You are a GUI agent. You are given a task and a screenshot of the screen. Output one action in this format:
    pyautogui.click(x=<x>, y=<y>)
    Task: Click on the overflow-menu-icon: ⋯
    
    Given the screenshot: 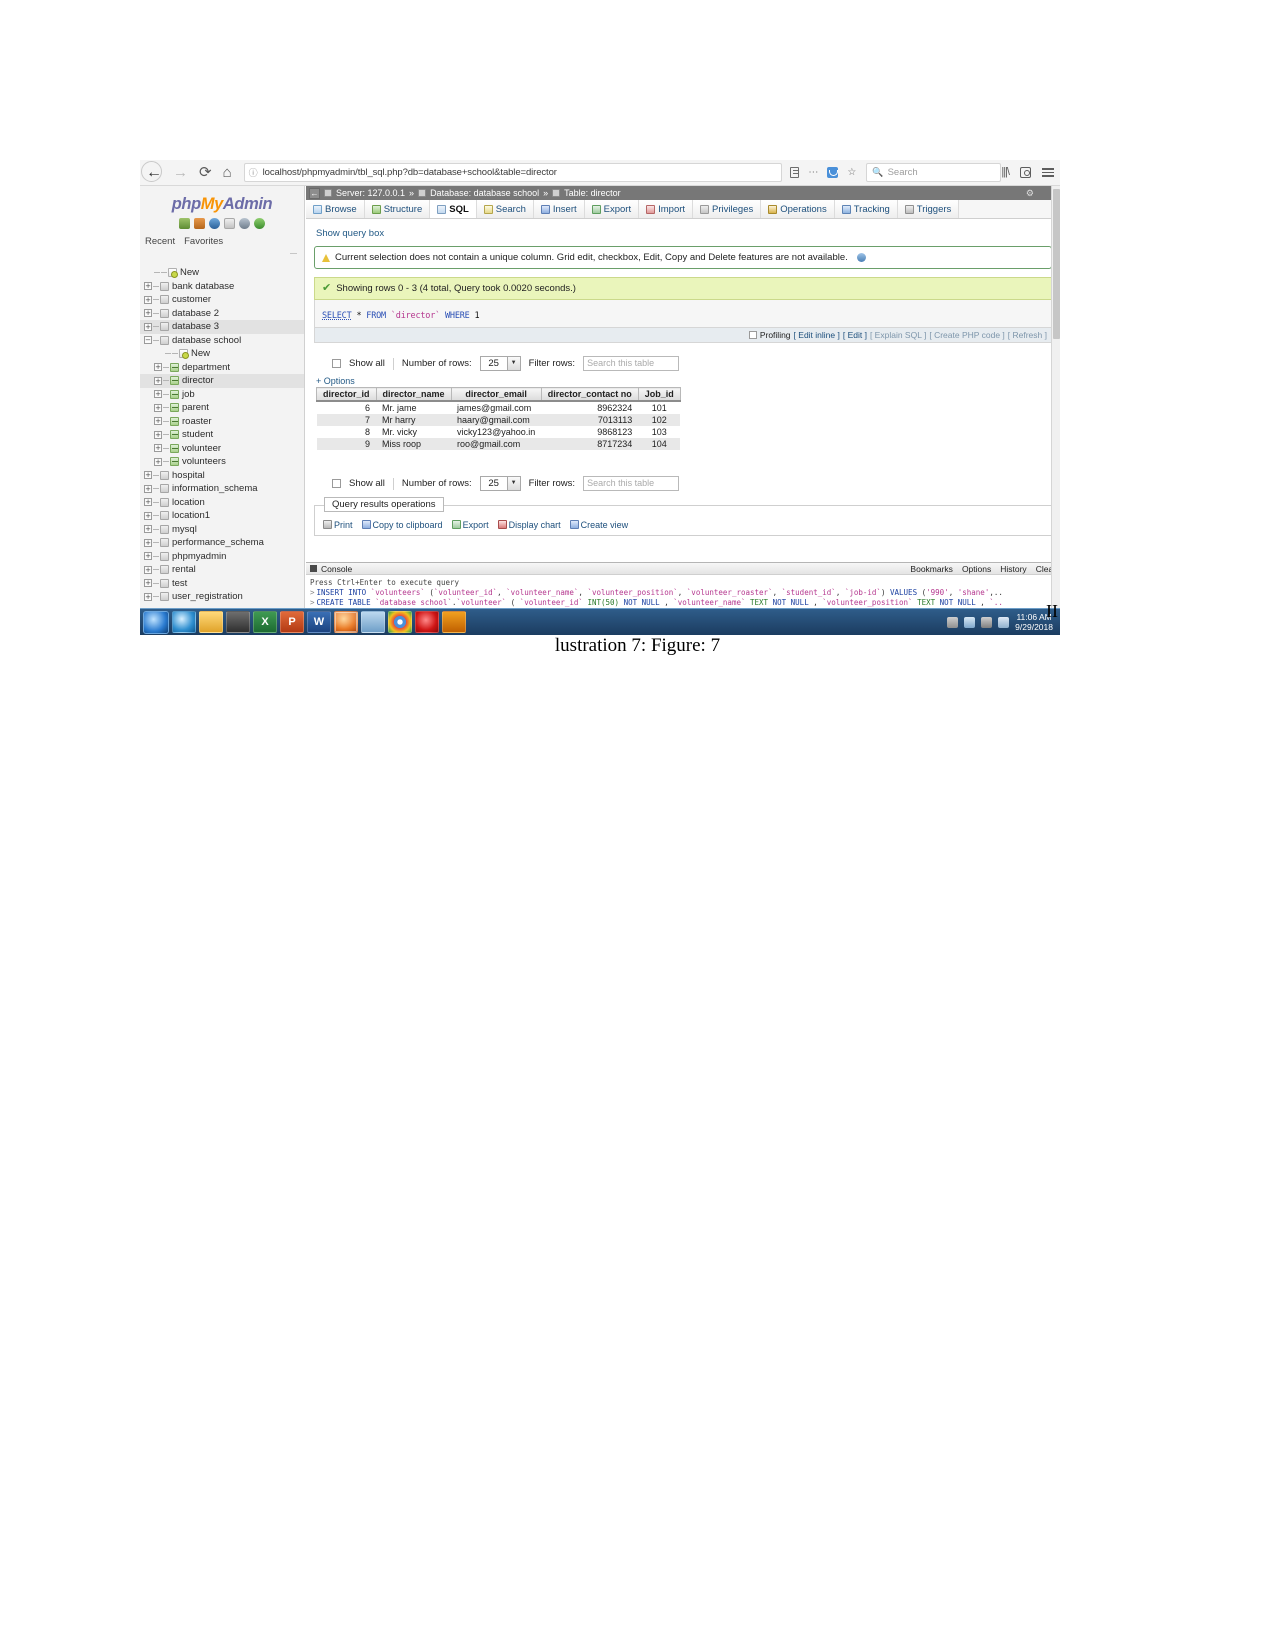 What is the action you would take?
    pyautogui.click(x=813, y=172)
    